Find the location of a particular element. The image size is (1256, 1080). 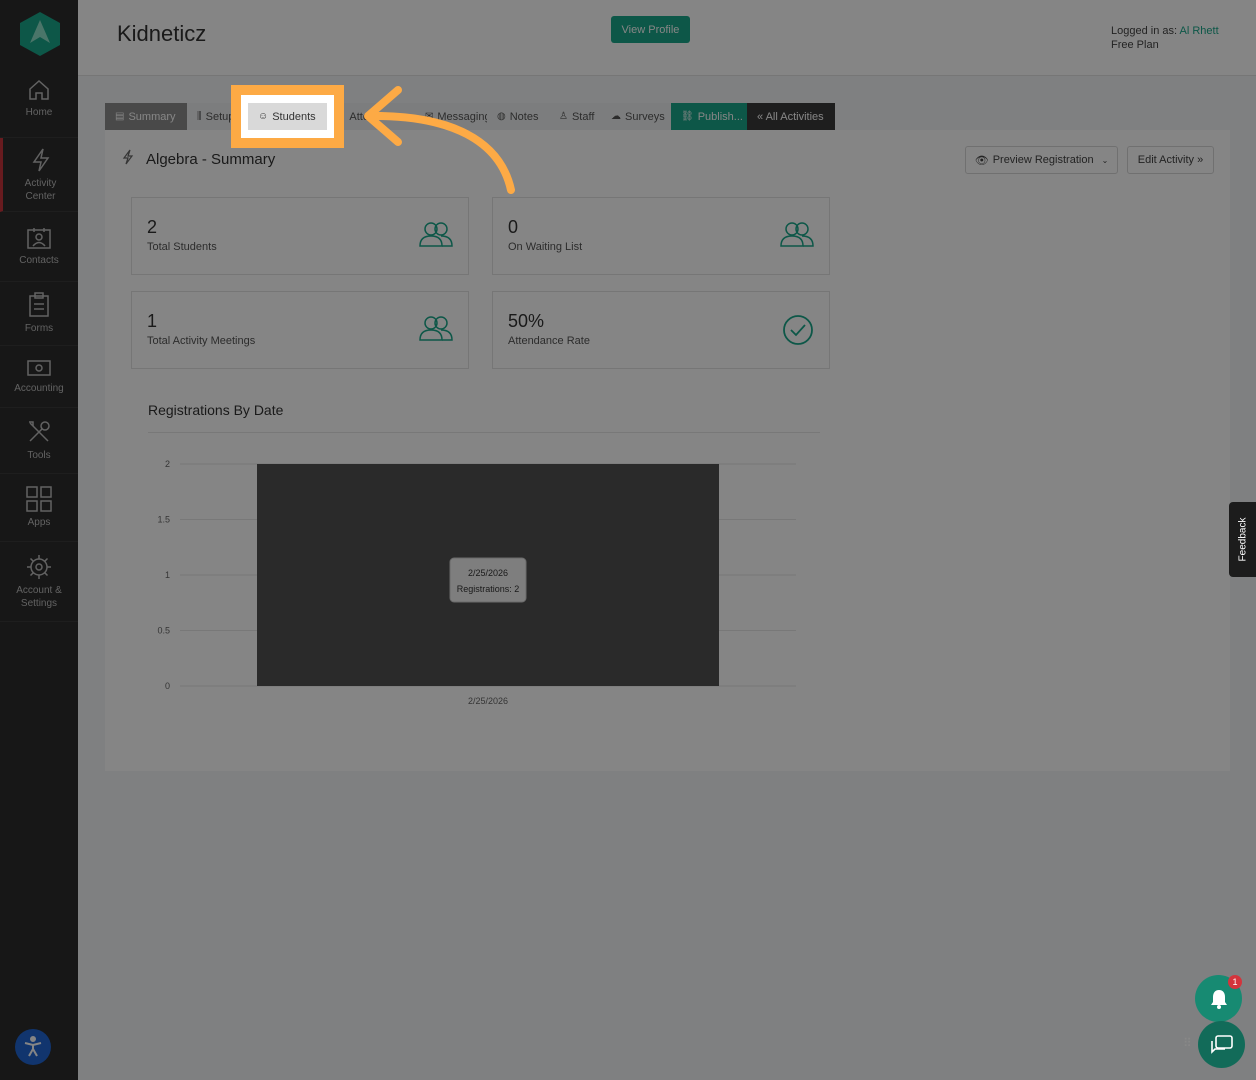

chat-icon is located at coordinates (1221, 1044).